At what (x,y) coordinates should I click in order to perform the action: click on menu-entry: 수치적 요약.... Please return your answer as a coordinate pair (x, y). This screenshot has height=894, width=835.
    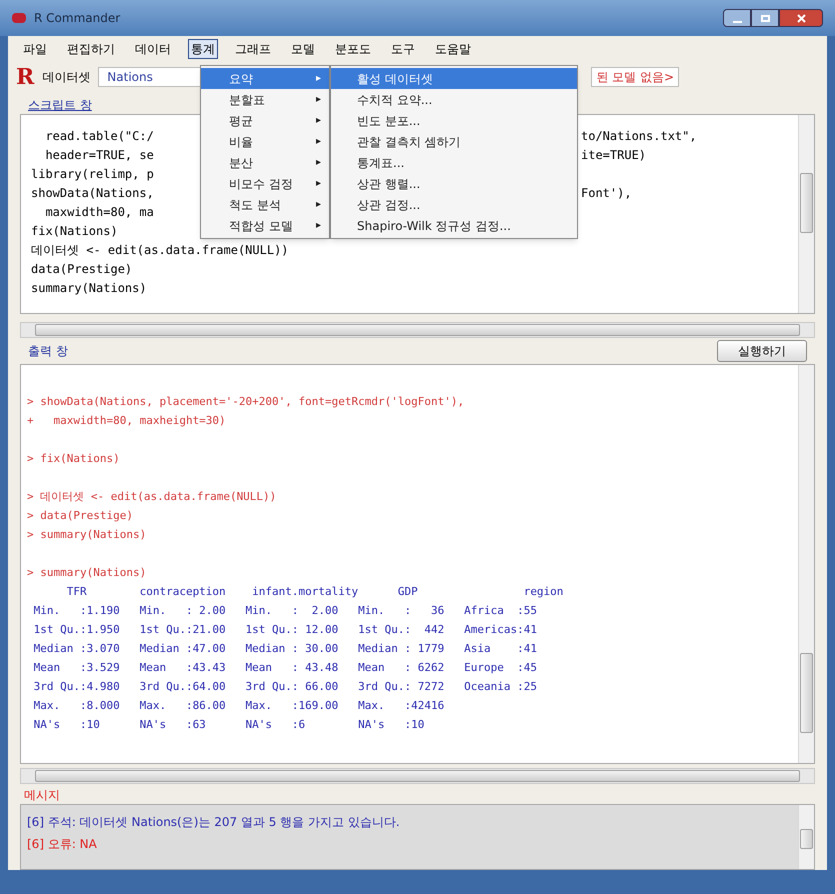
    Looking at the image, I should click on (454, 99).